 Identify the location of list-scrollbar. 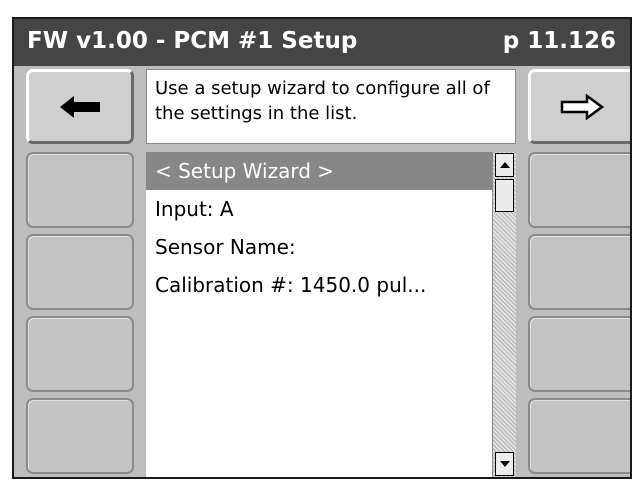
(504, 314).